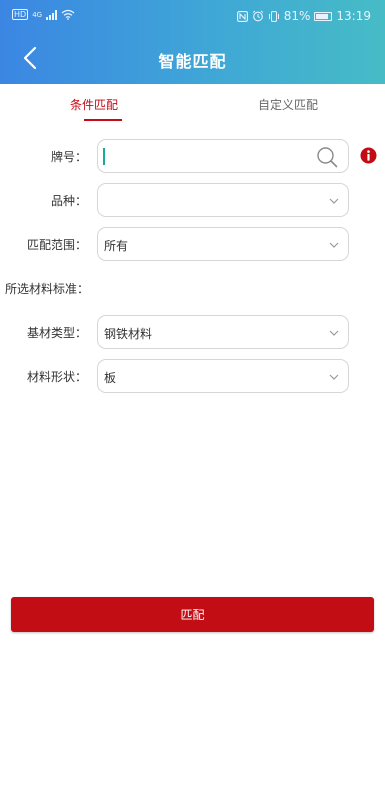  Describe the element at coordinates (242, 16) in the screenshot. I see `nfc-icon` at that location.